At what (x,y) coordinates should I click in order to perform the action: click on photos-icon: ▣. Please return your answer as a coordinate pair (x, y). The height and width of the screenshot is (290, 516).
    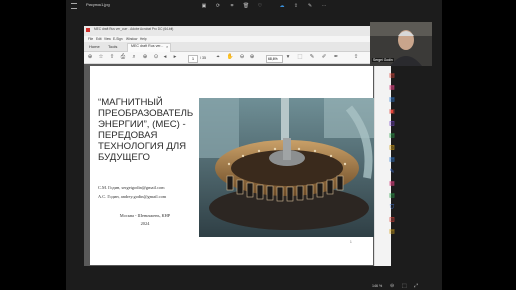
    Looking at the image, I should click on (204, 6).